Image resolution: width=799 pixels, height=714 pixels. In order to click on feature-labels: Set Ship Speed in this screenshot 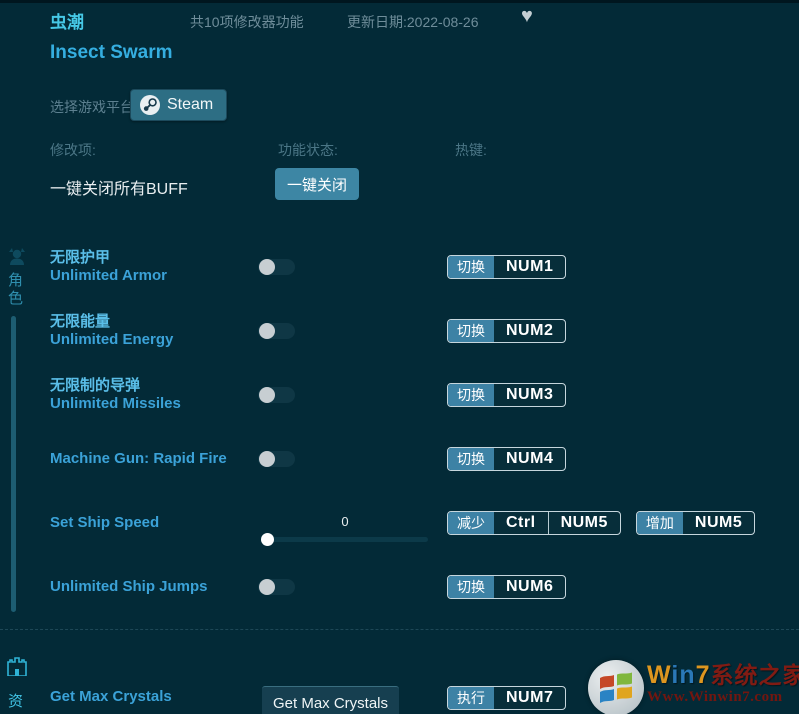, I will do `click(104, 523)`.